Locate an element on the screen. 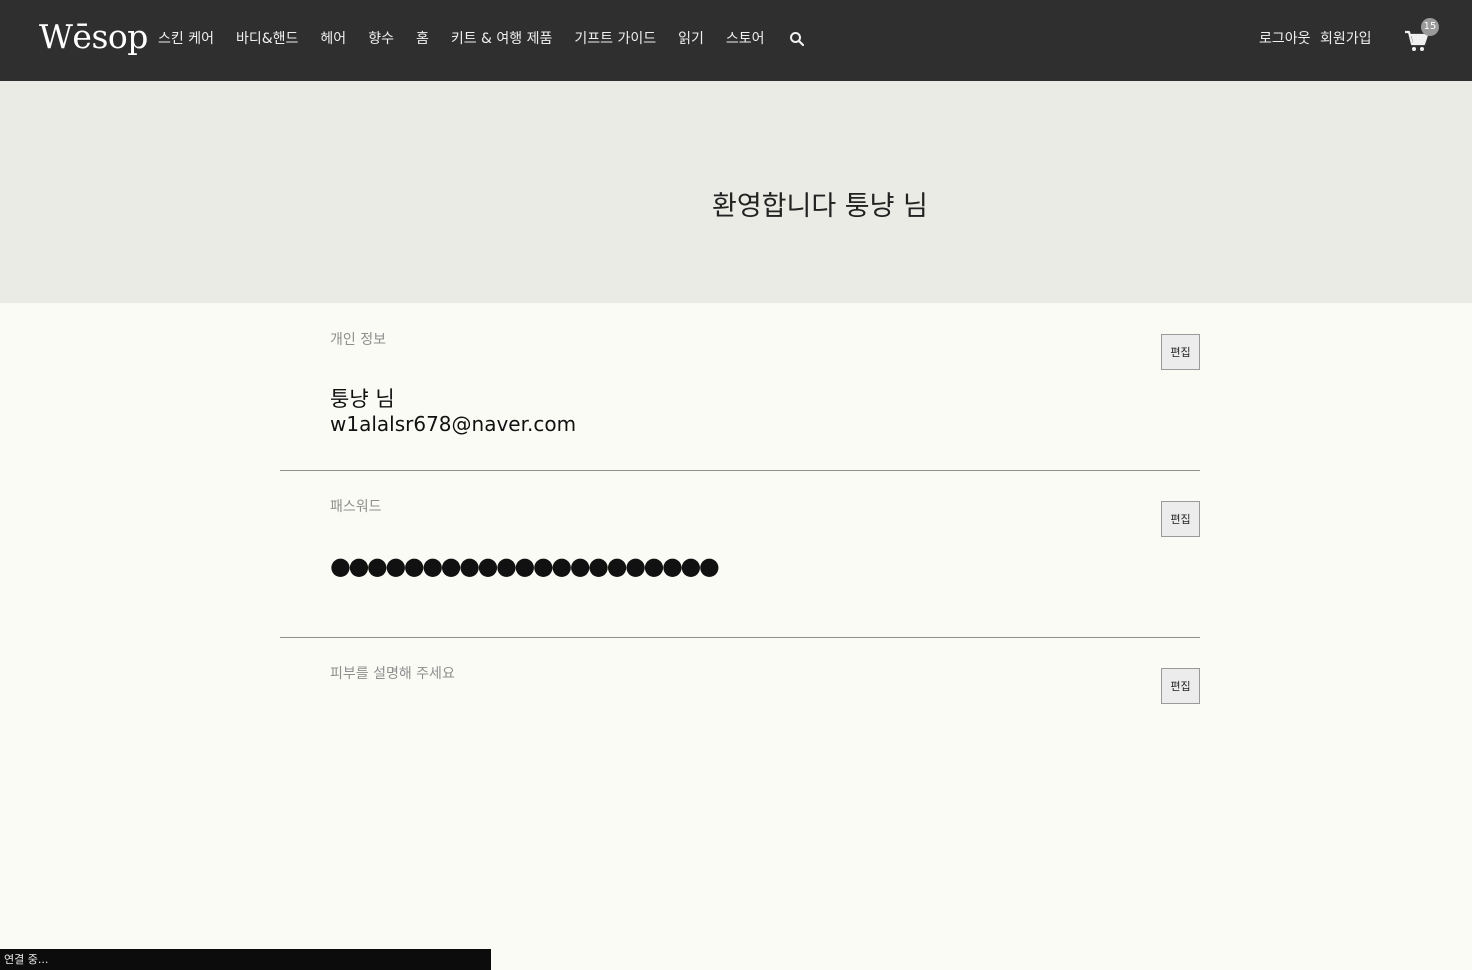 This screenshot has width=1472, height=970. nav-item-hair: 헤어 is located at coordinates (333, 39).